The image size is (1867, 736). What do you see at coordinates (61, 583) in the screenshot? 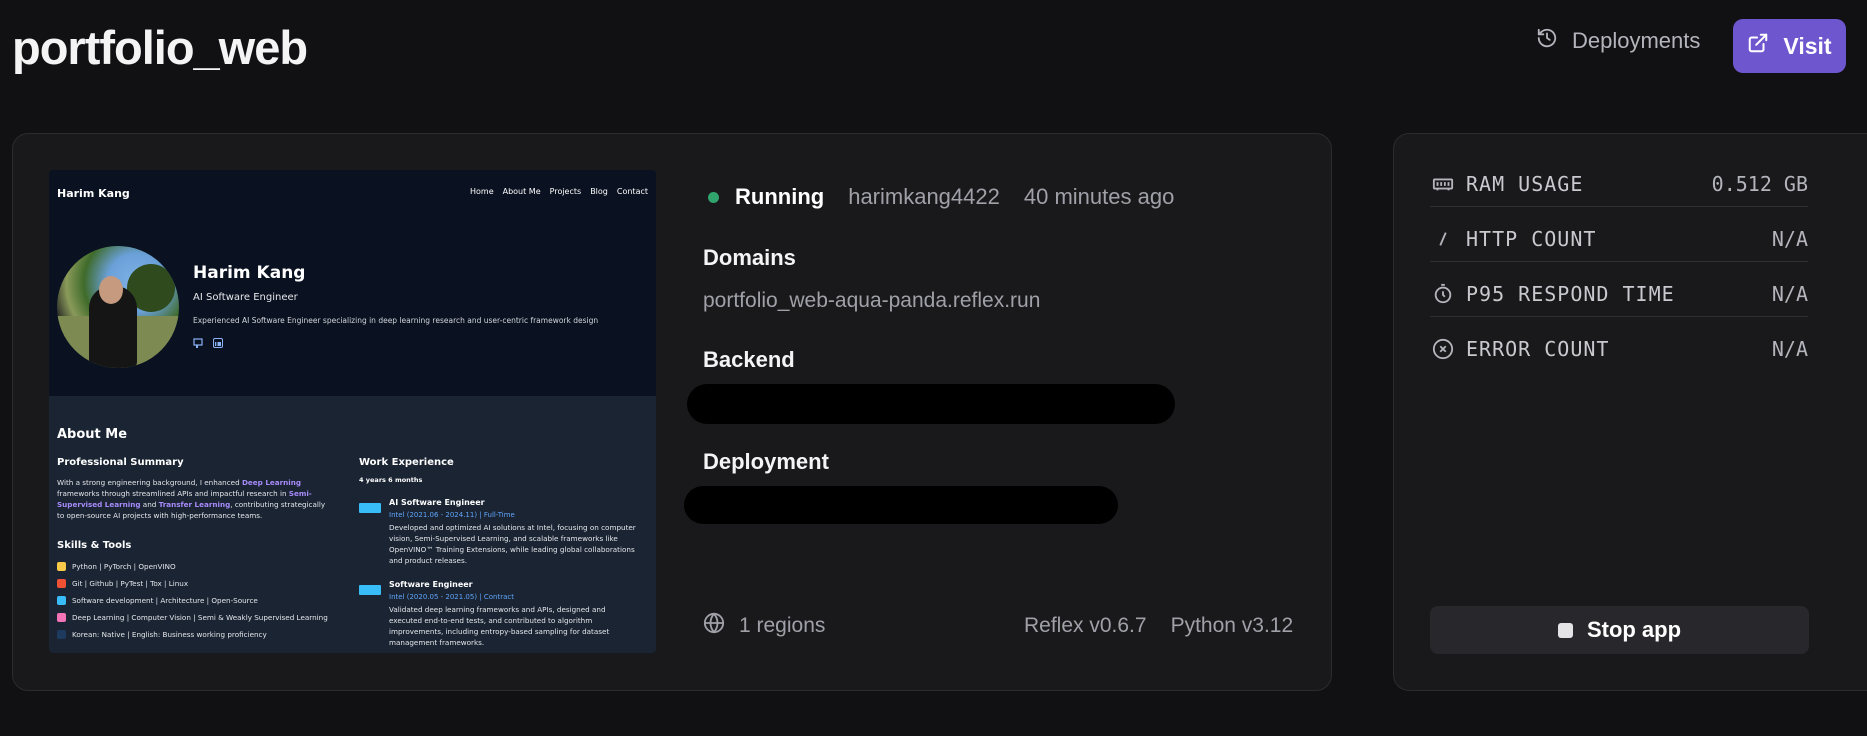
I see `git-icon` at bounding box center [61, 583].